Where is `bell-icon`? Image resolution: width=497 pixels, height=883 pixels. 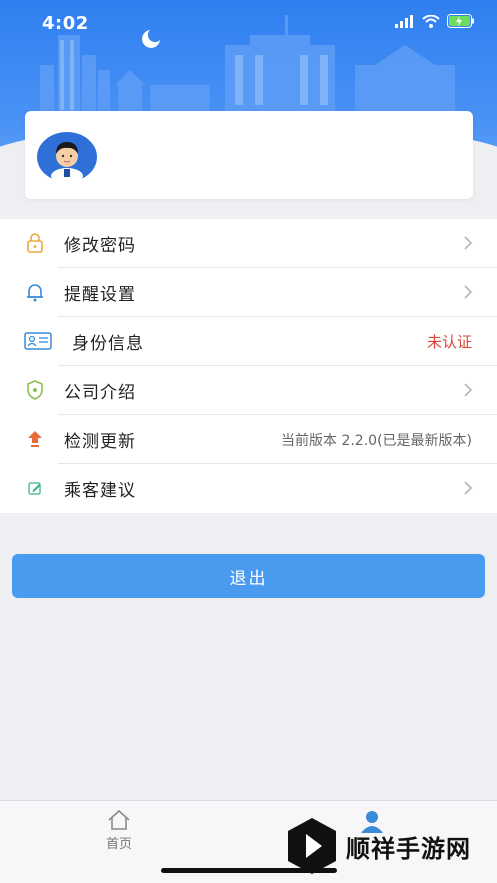 bell-icon is located at coordinates (35, 292).